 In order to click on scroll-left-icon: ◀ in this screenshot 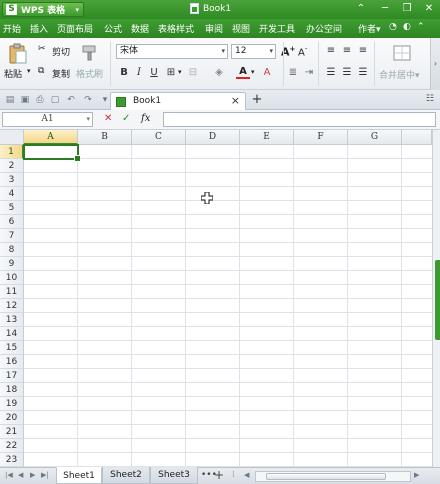, I will do `click(246, 475)`.